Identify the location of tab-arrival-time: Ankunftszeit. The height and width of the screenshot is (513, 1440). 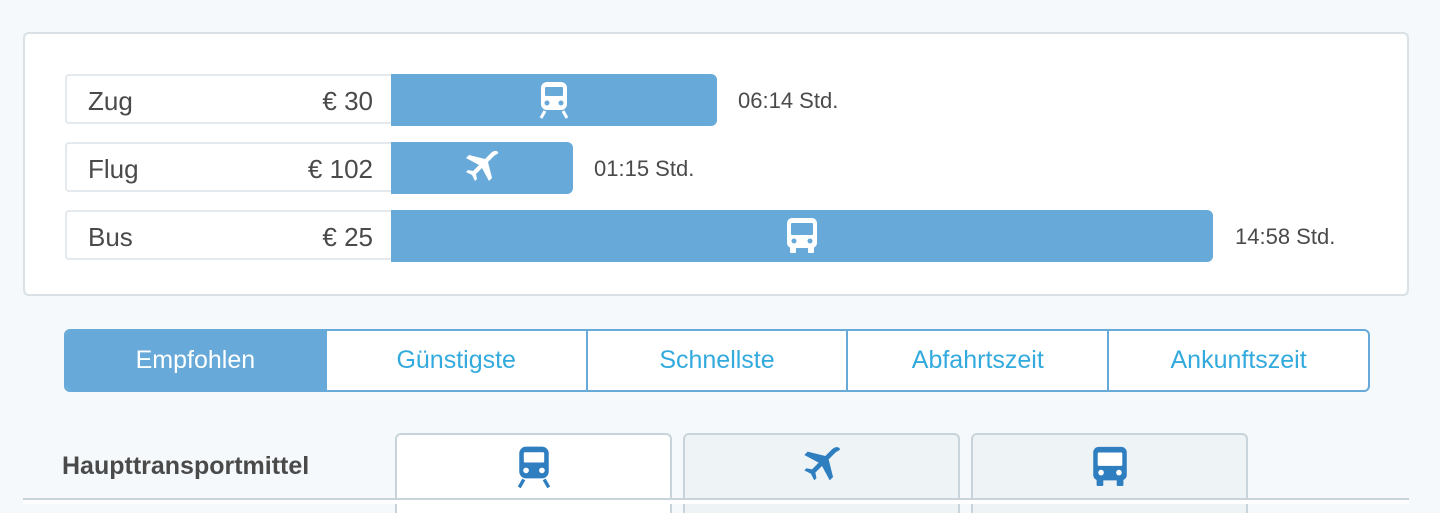
(1237, 360).